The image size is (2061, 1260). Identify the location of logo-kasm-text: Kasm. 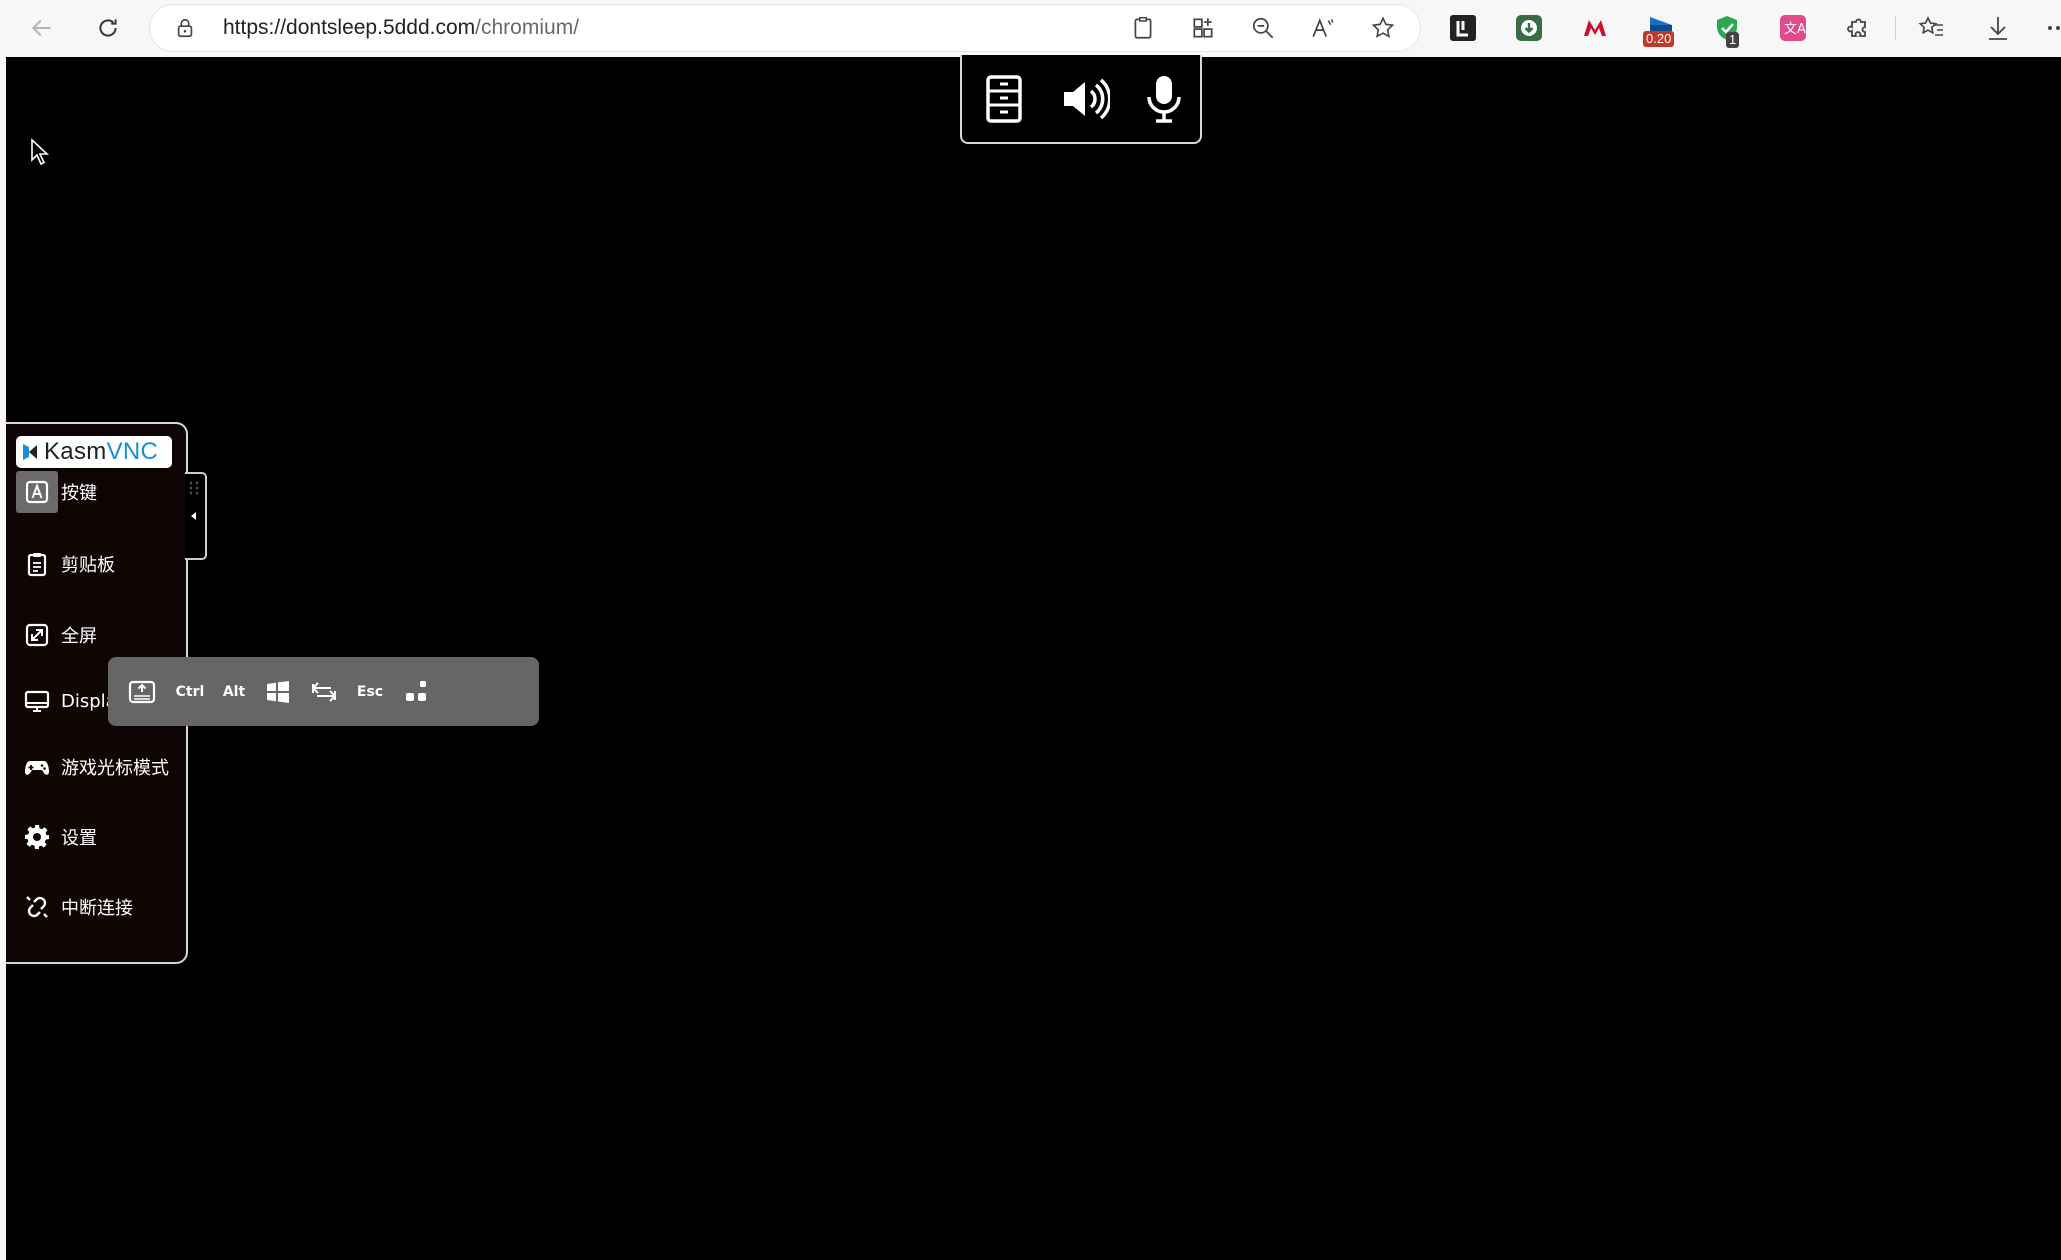
(75, 451).